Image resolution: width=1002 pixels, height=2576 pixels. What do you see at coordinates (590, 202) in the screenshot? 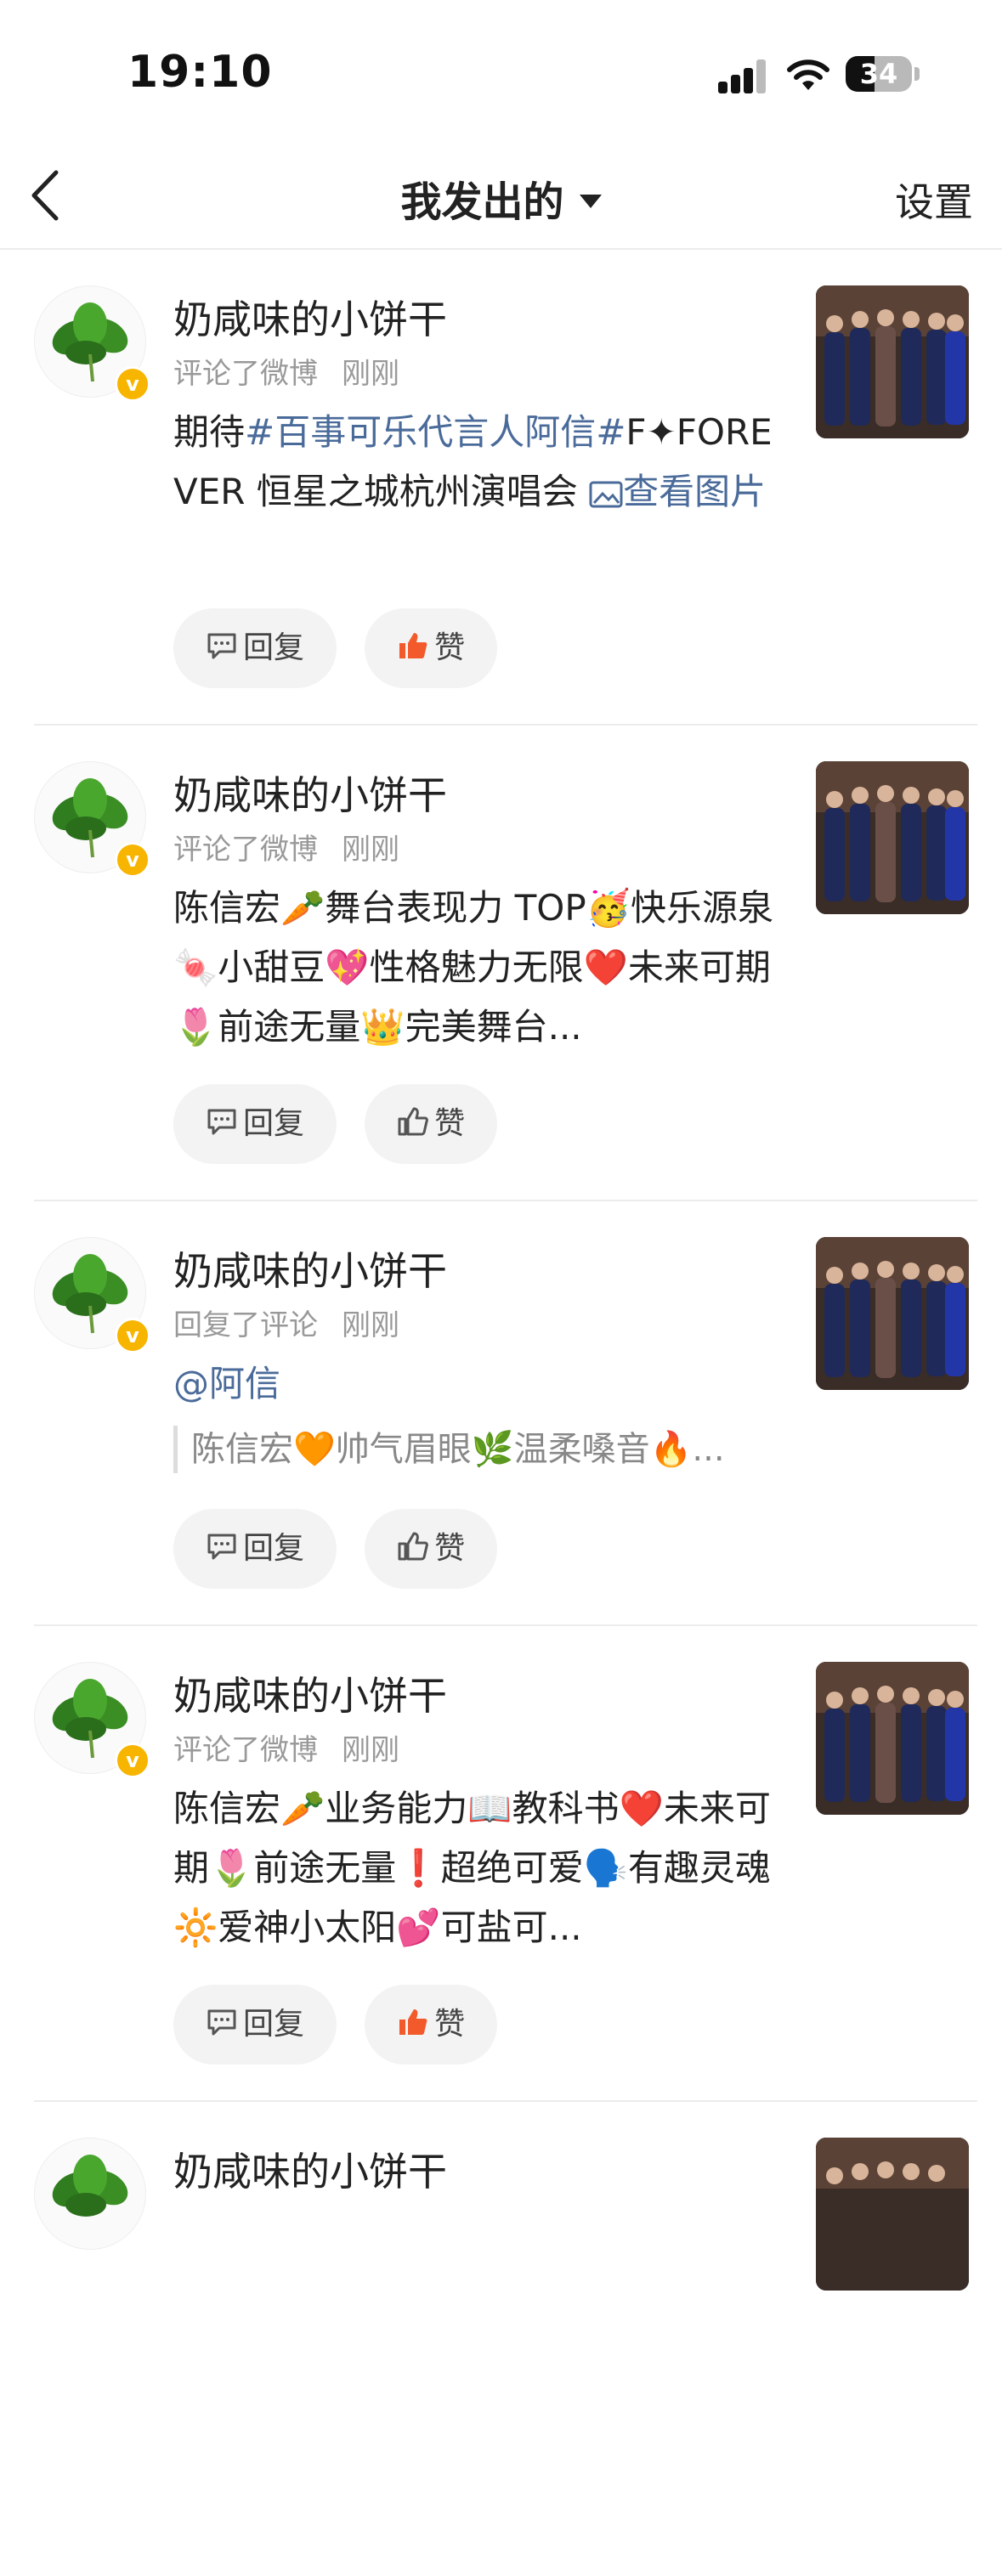
I see `caret-down-icon` at bounding box center [590, 202].